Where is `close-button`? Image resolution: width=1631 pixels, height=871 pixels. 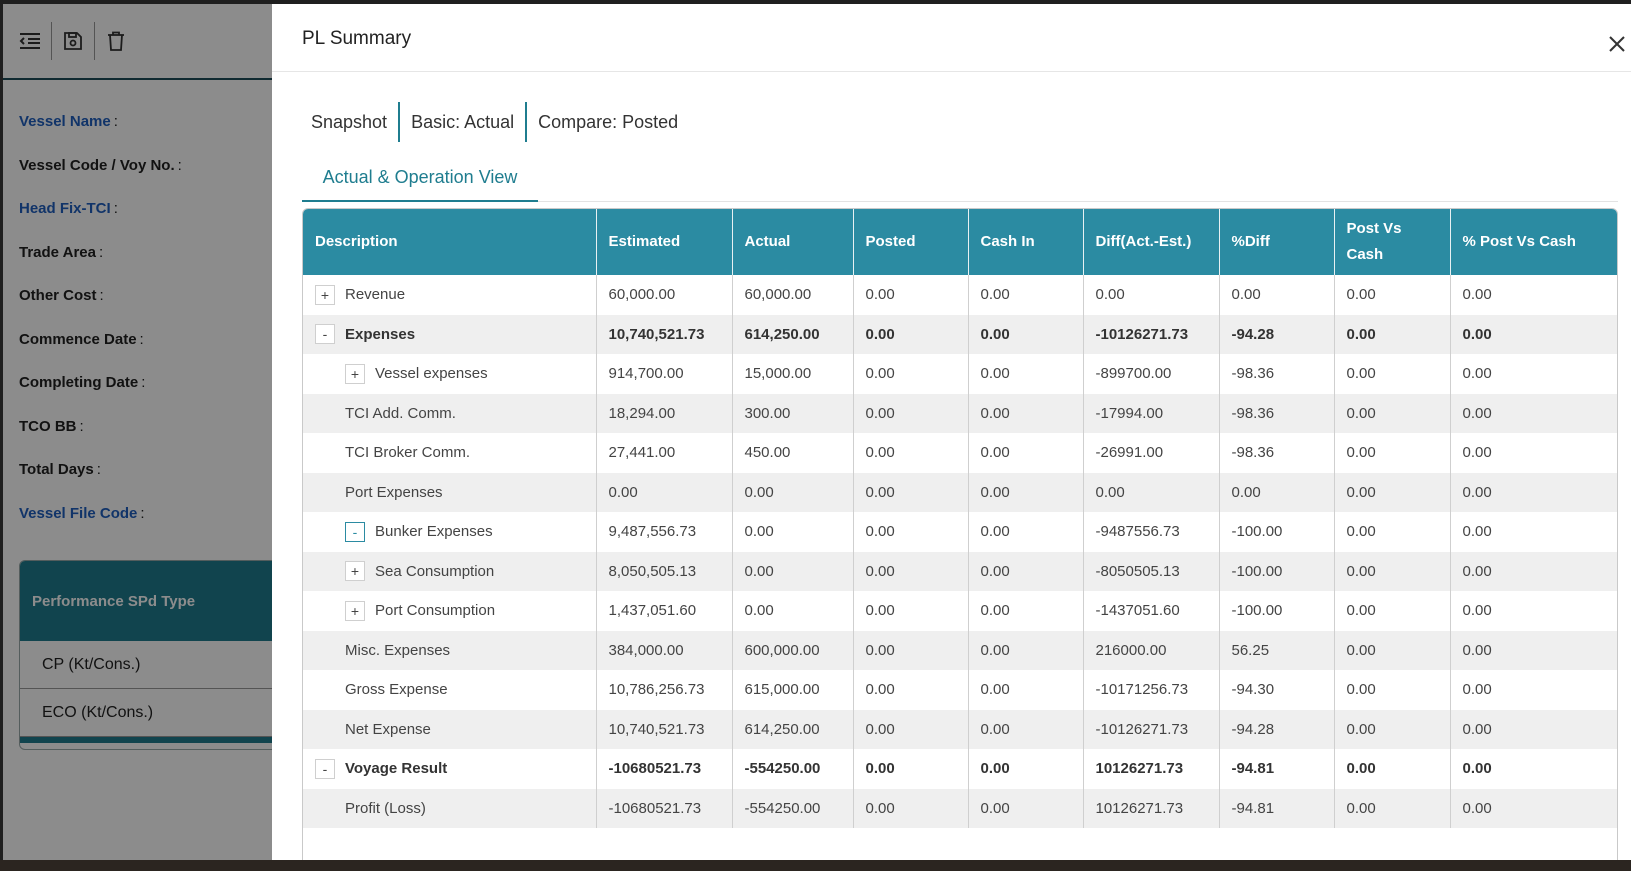
close-button is located at coordinates (1617, 44).